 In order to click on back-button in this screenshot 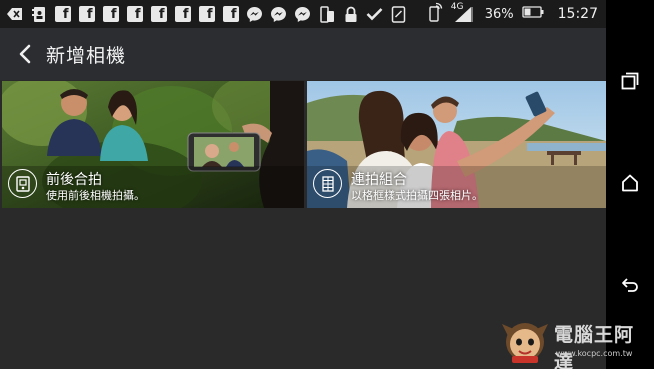, I will do `click(25, 54)`.